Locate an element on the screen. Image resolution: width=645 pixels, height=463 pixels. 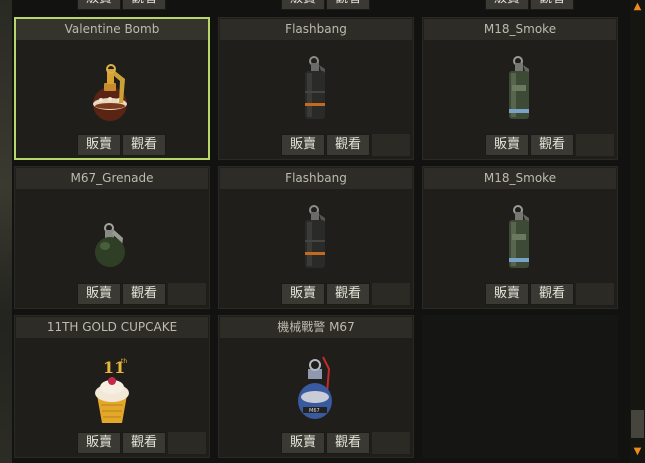
svg-text: th is located at coordinates (124, 361).